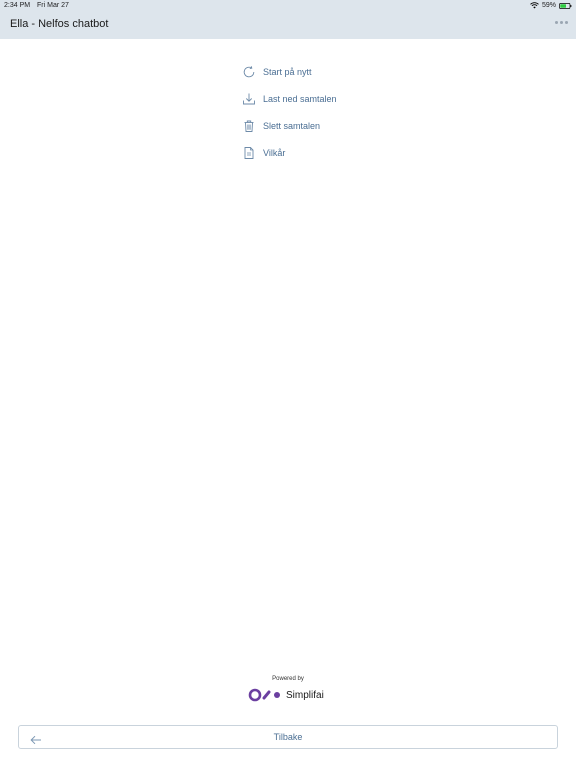 Image resolution: width=576 pixels, height=768 pixels. What do you see at coordinates (288, 25) in the screenshot?
I see `app-header: Ella - Nelfos chatbot` at bounding box center [288, 25].